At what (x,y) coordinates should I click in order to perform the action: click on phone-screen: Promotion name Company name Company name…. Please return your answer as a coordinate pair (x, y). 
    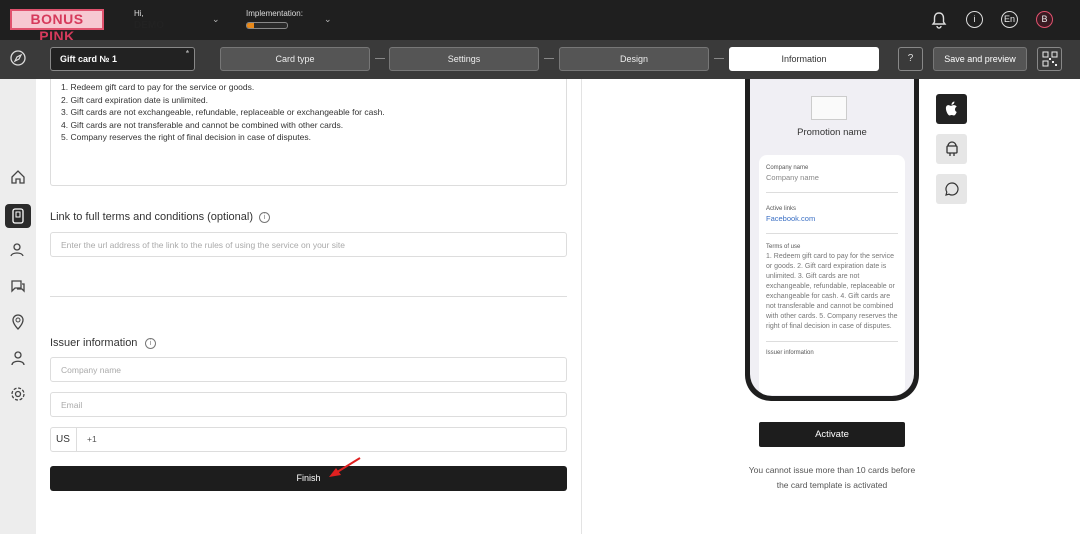
    Looking at the image, I should click on (832, 237).